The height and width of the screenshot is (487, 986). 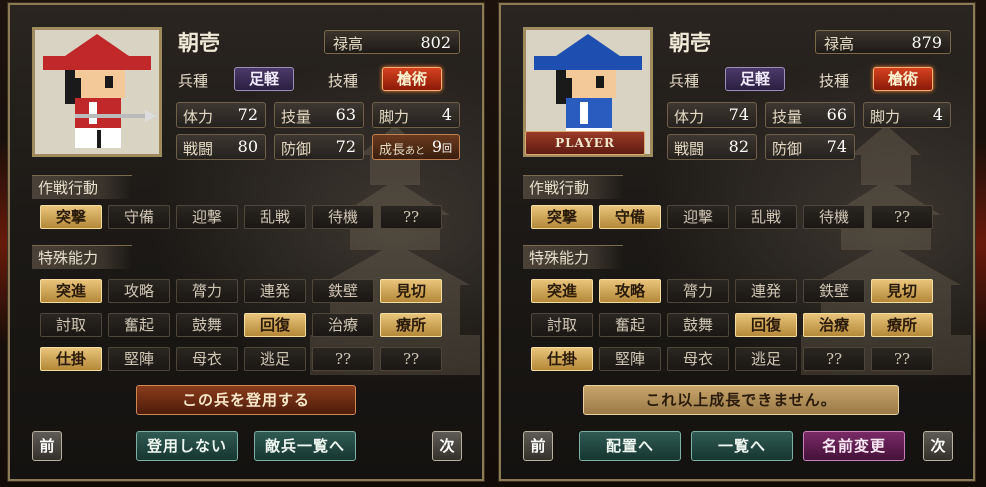 What do you see at coordinates (343, 81) in the screenshot?
I see `skill-type-label: 技種` at bounding box center [343, 81].